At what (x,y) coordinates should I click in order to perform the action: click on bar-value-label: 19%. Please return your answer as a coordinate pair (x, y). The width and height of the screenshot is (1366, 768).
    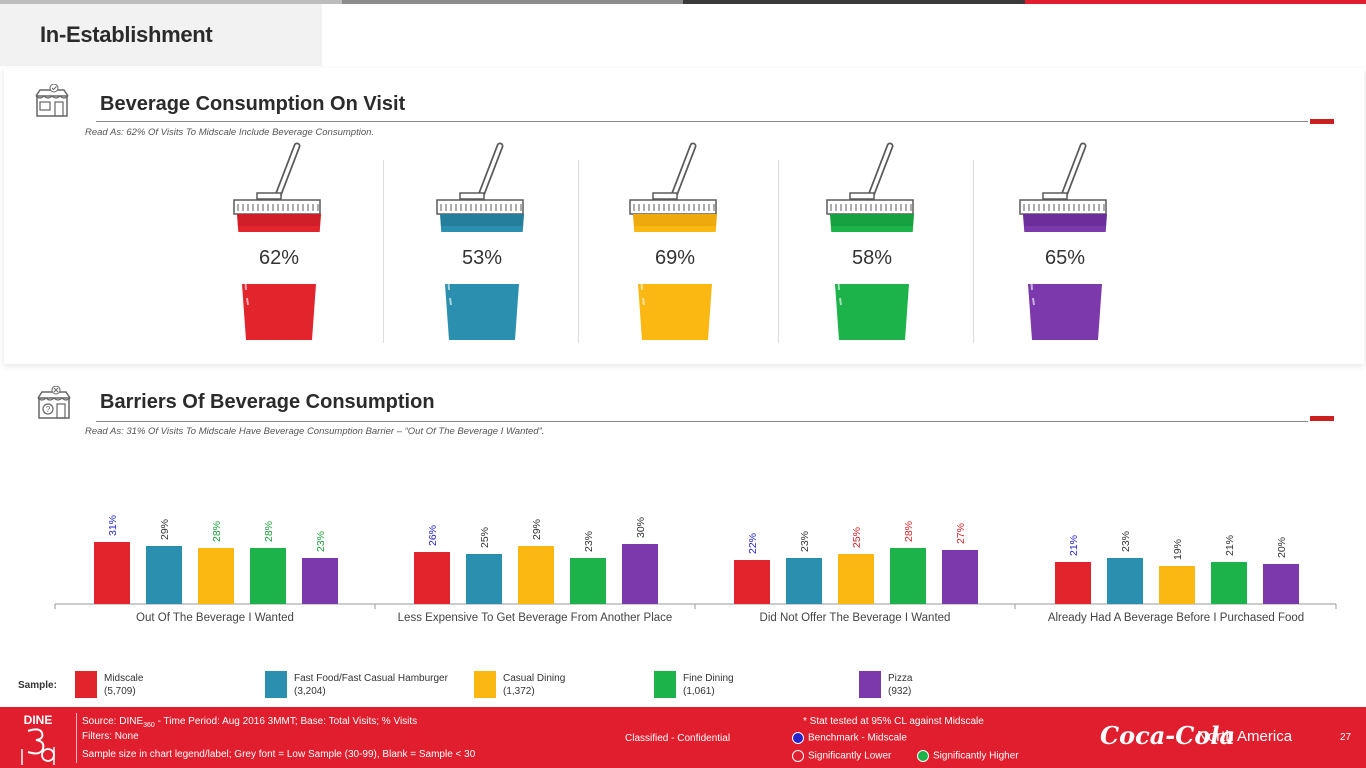
    Looking at the image, I should click on (1178, 549).